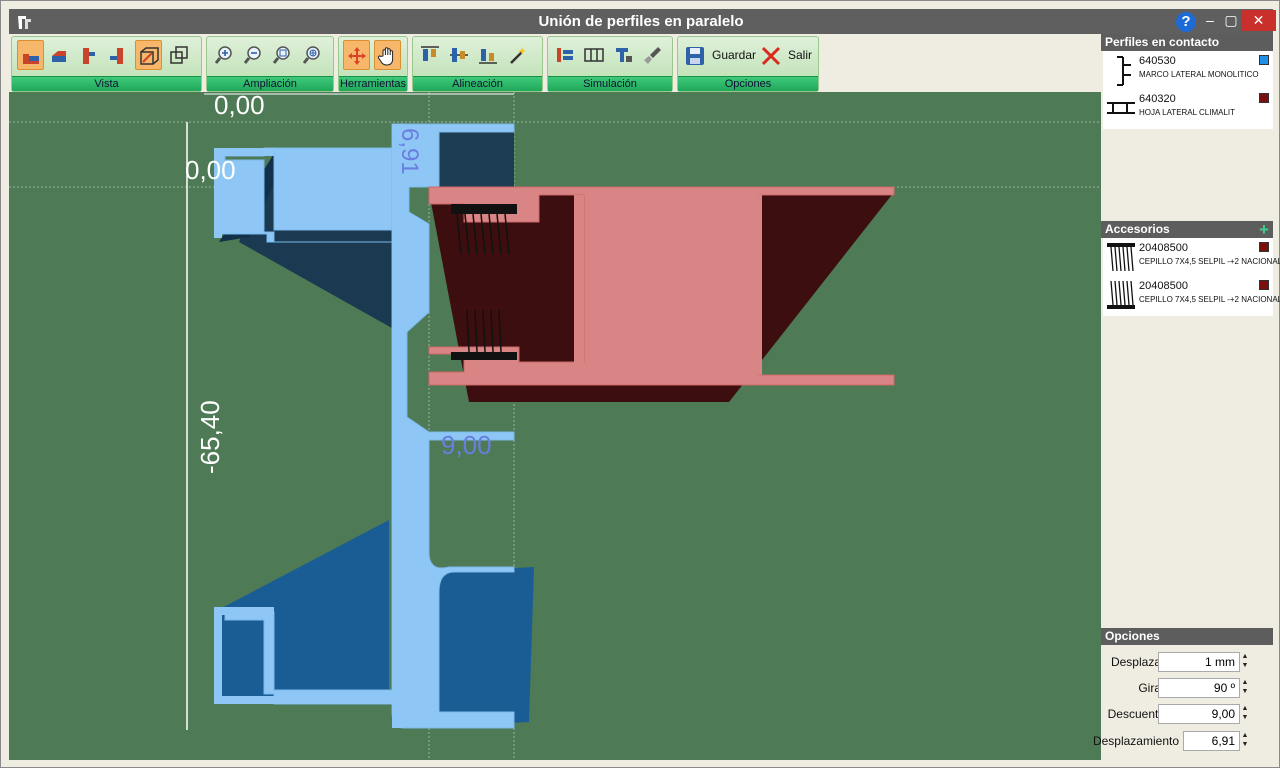 The image size is (1280, 768). I want to click on profile-desc: HOJA LATERAL CLIMALIT, so click(1187, 112).